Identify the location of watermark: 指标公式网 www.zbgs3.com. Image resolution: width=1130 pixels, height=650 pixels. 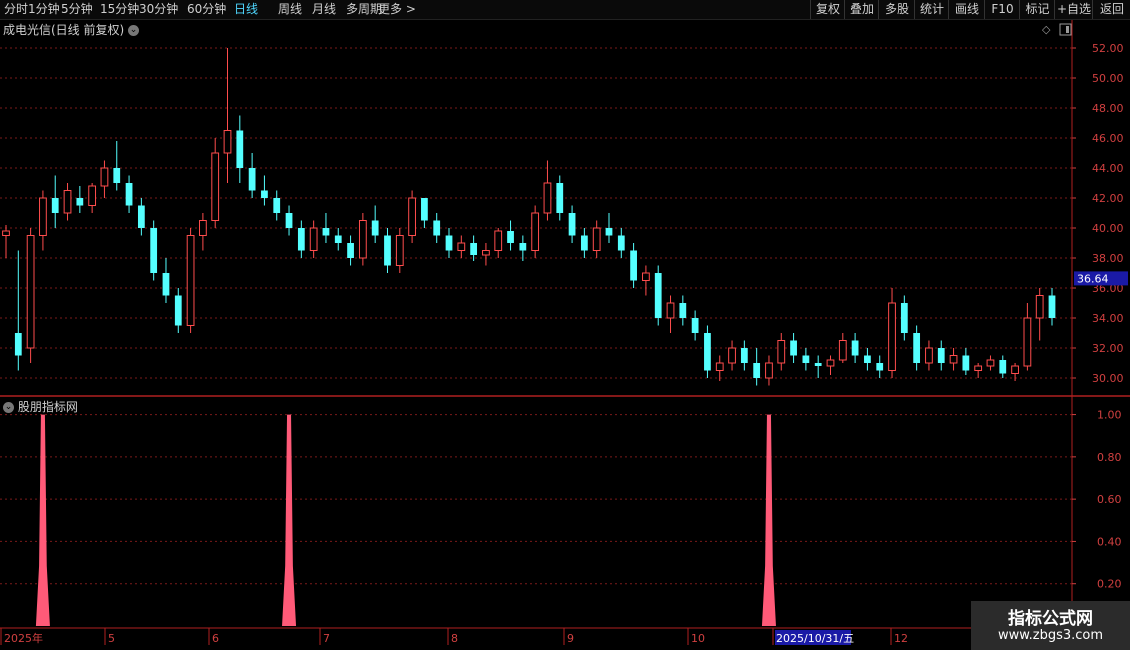
(1050, 625).